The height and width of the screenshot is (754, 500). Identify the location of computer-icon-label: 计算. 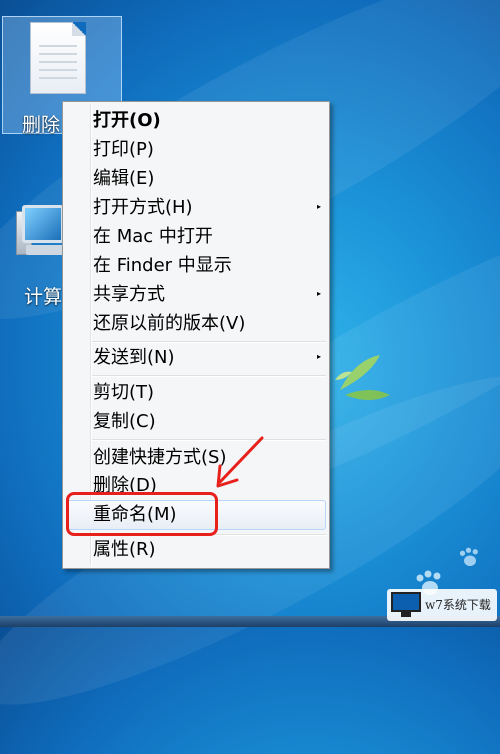
(43, 295).